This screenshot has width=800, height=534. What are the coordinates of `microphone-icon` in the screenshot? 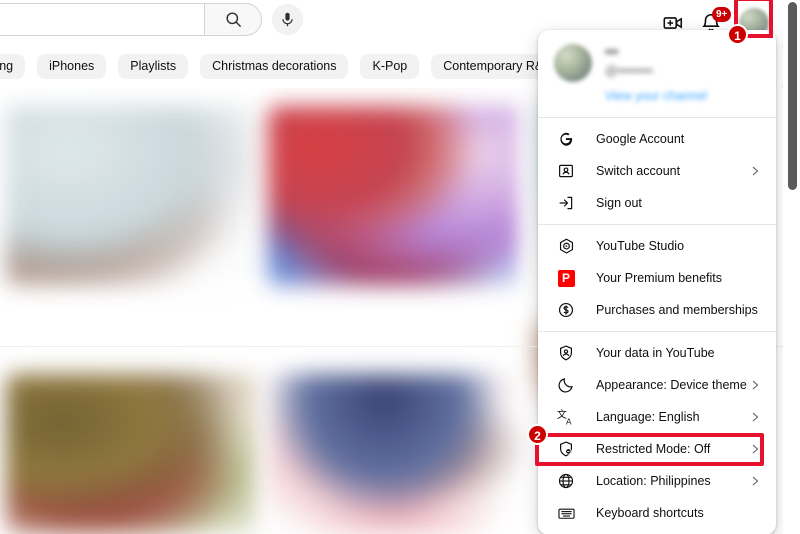 It's located at (287, 19).